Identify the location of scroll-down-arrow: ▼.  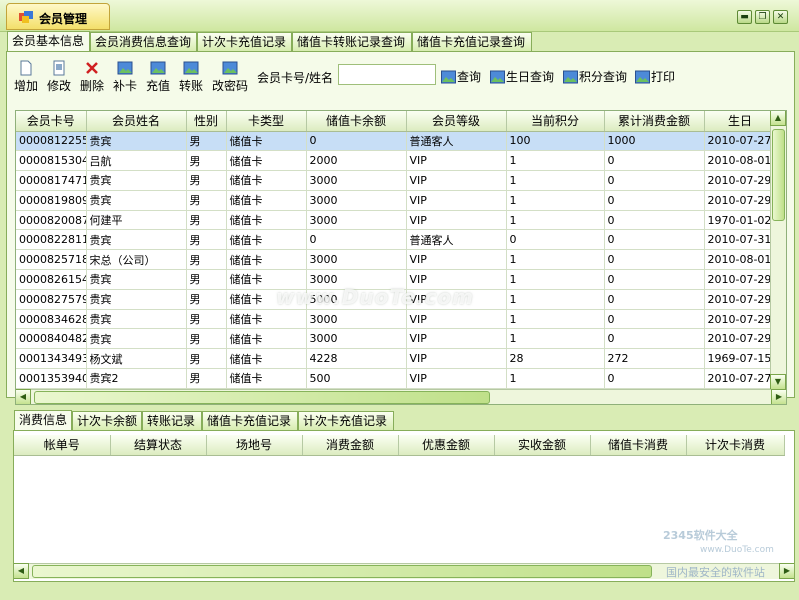
(778, 382).